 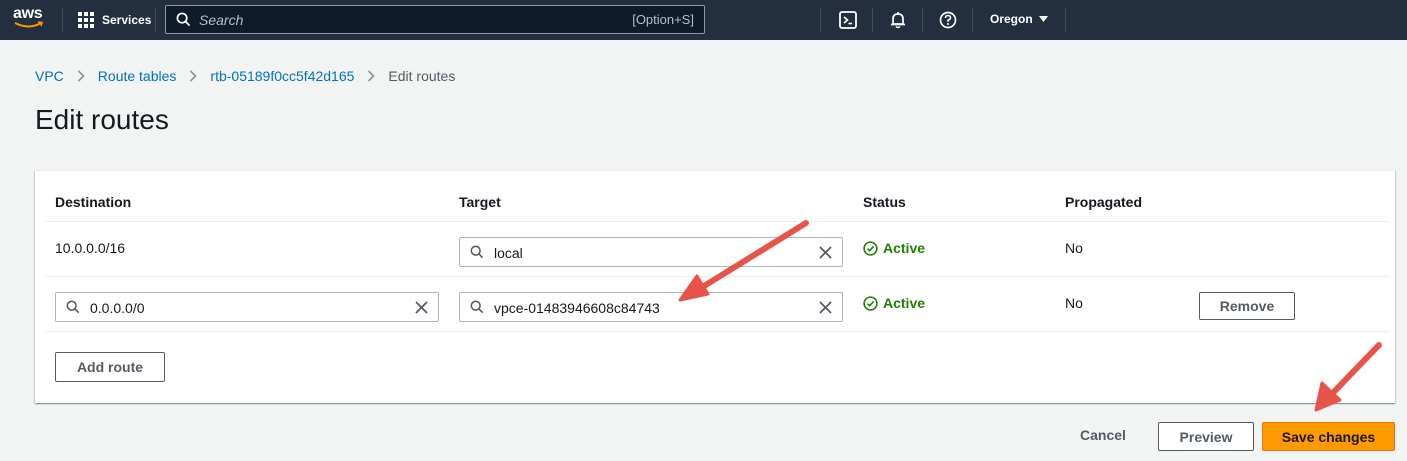 I want to click on region-label: Oregon, so click(x=1011, y=19).